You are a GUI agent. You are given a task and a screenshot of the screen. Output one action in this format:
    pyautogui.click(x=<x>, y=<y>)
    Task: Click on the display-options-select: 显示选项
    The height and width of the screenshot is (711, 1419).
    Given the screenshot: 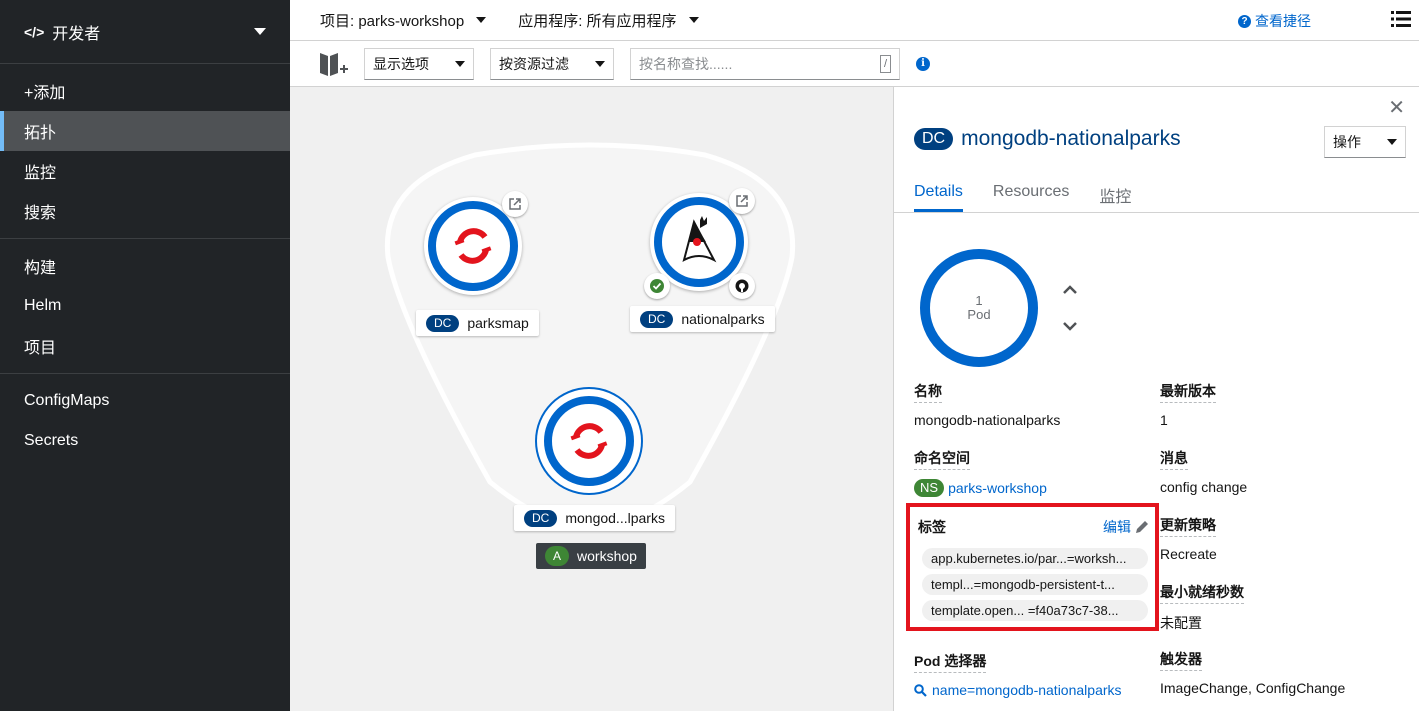 What is the action you would take?
    pyautogui.click(x=419, y=63)
    